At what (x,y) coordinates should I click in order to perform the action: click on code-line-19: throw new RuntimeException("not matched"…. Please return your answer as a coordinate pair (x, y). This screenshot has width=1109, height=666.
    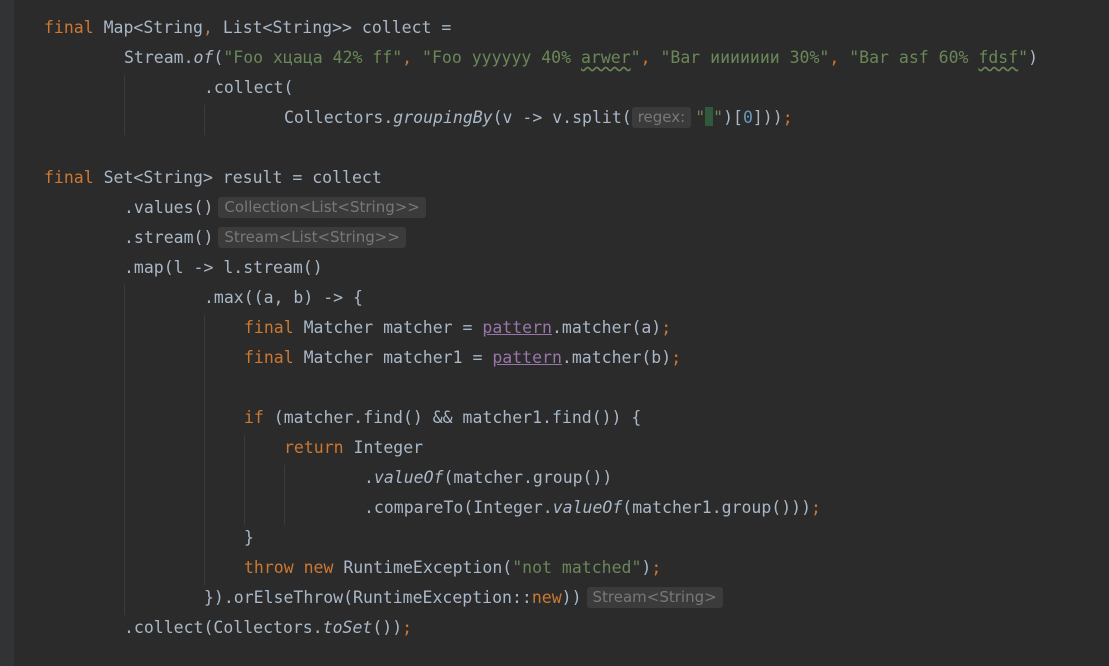
    Looking at the image, I should click on (452, 568).